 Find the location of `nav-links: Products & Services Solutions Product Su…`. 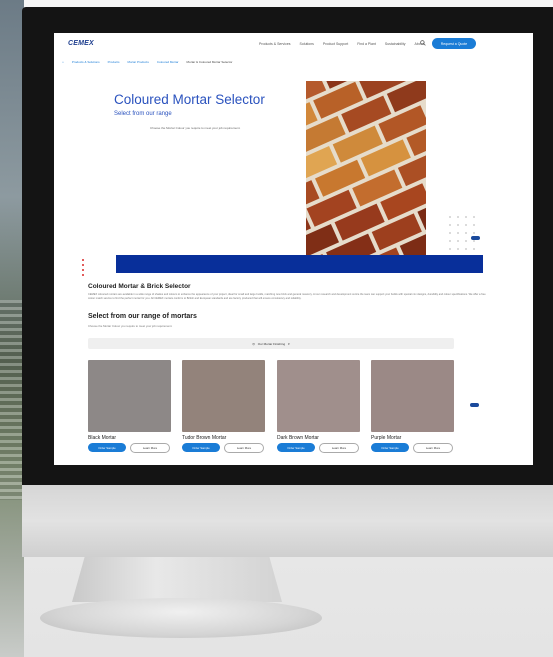

nav-links: Products & Services Solutions Product Su… is located at coordinates (341, 44).